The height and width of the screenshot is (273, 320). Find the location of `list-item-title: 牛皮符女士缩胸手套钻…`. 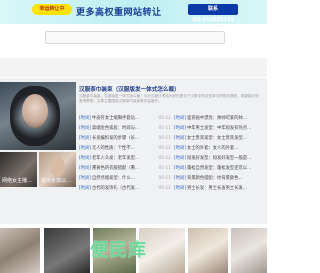

list-item-title: 牛皮符女士缩胸手套钻… is located at coordinates (124, 119).